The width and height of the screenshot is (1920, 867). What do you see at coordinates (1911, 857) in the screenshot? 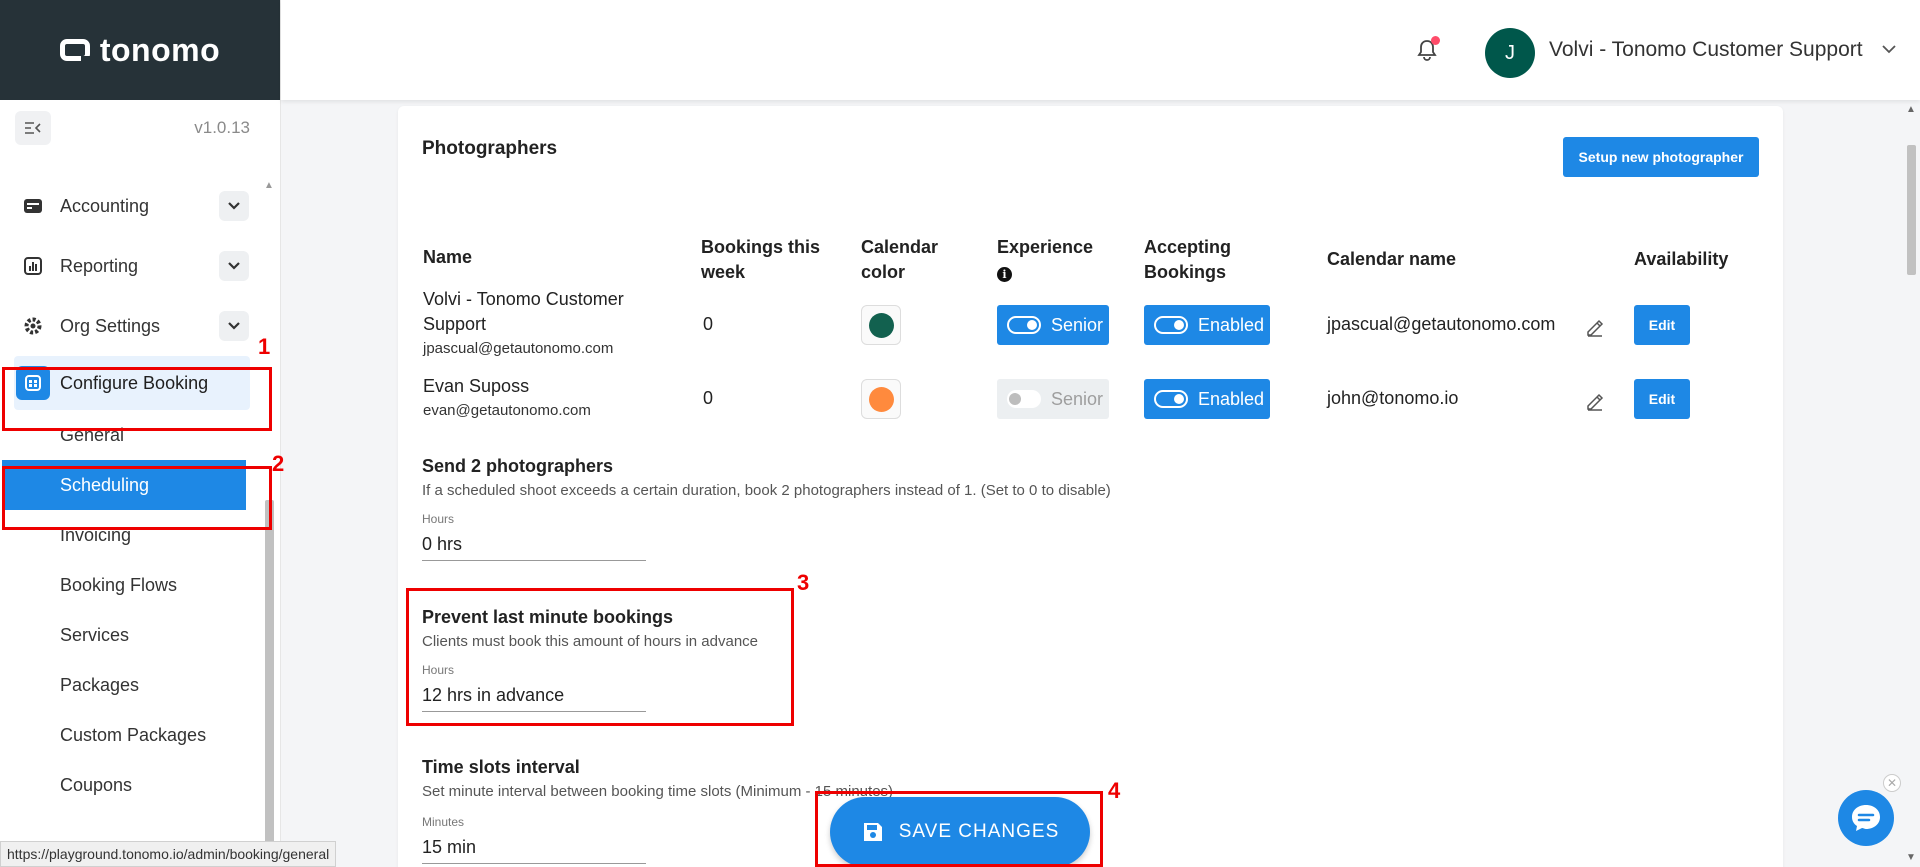
I see `scroll-down-icon: ▼` at bounding box center [1911, 857].